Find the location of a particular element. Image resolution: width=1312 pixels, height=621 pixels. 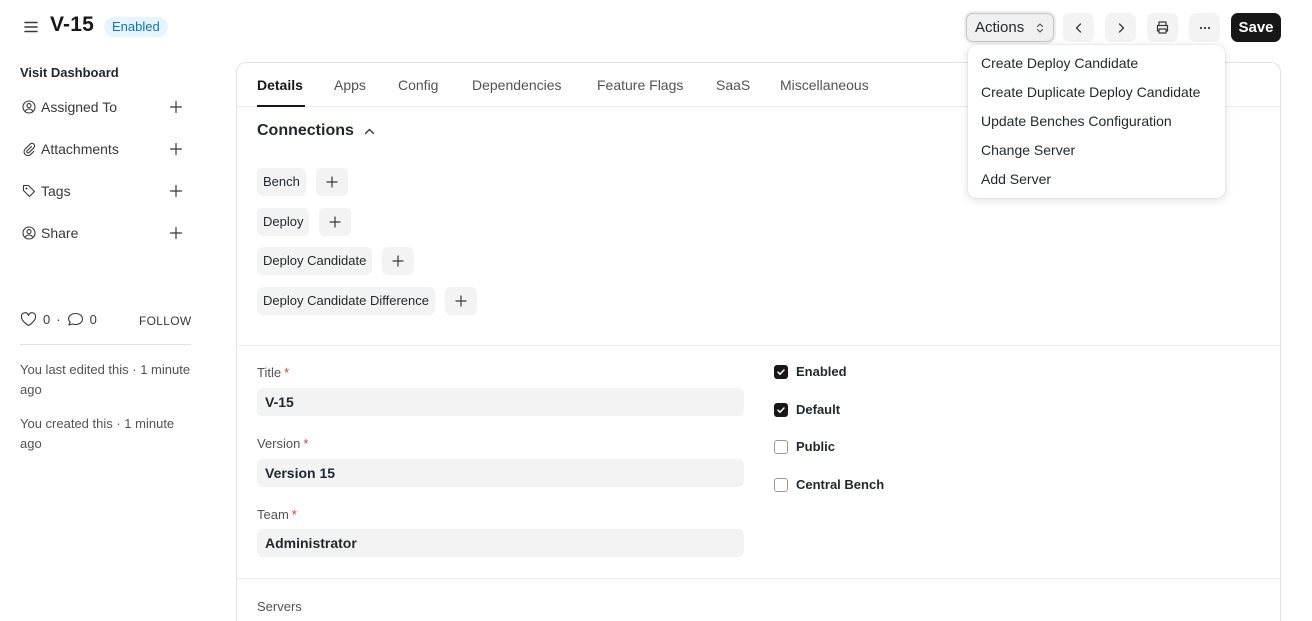

menu-item-update-benches-configuration: Update Benches Configuration is located at coordinates (1096, 121).